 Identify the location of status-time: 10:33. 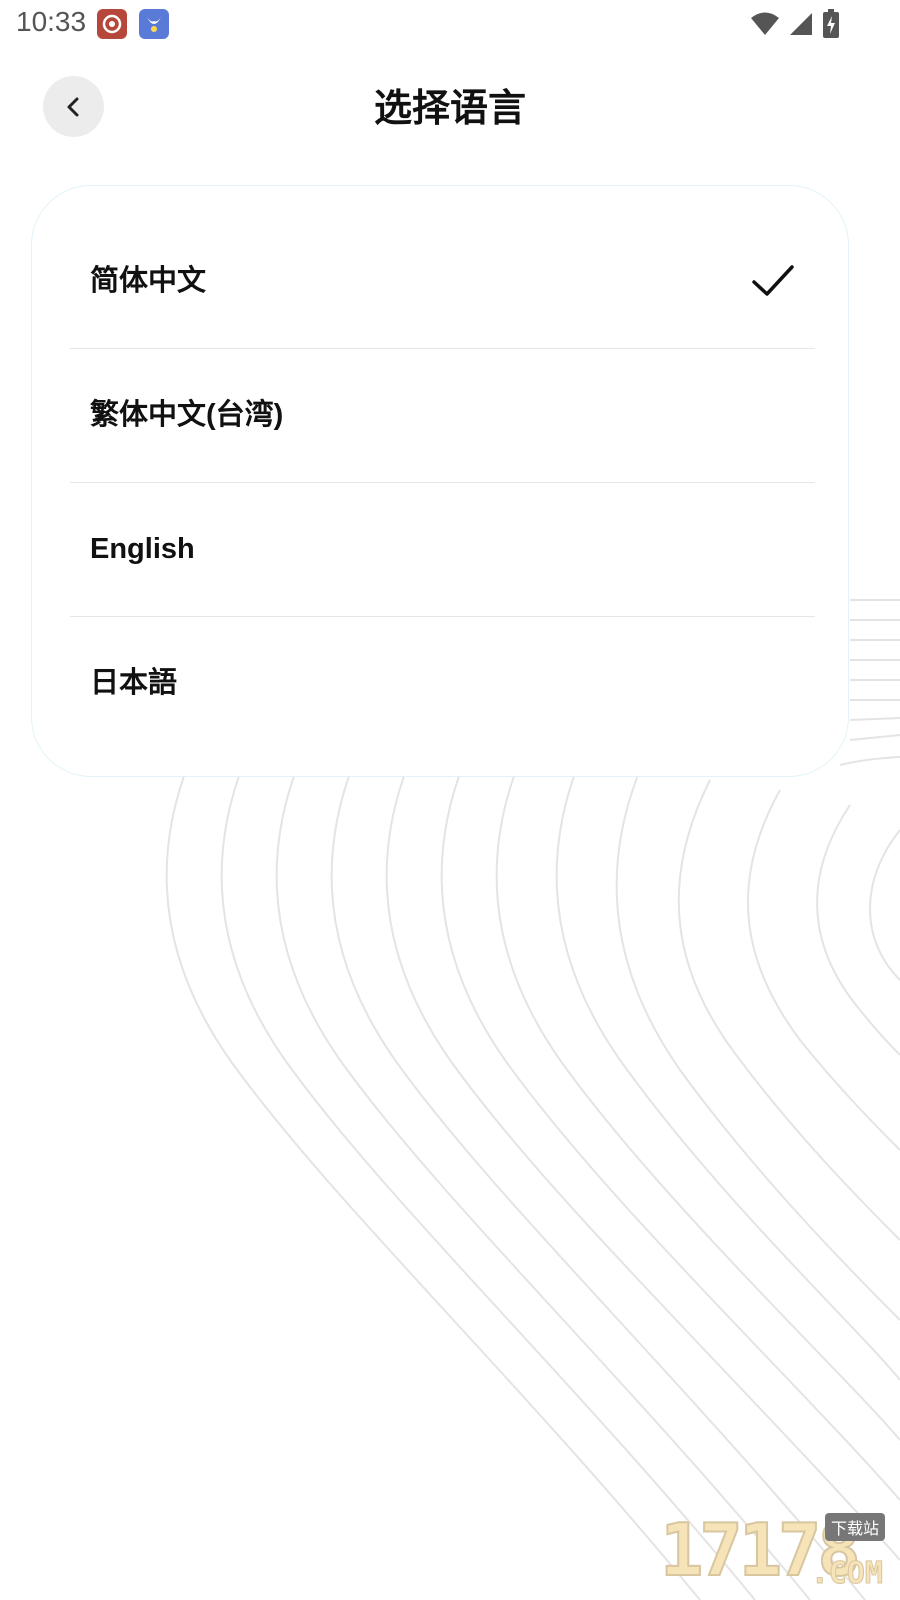
(51, 21).